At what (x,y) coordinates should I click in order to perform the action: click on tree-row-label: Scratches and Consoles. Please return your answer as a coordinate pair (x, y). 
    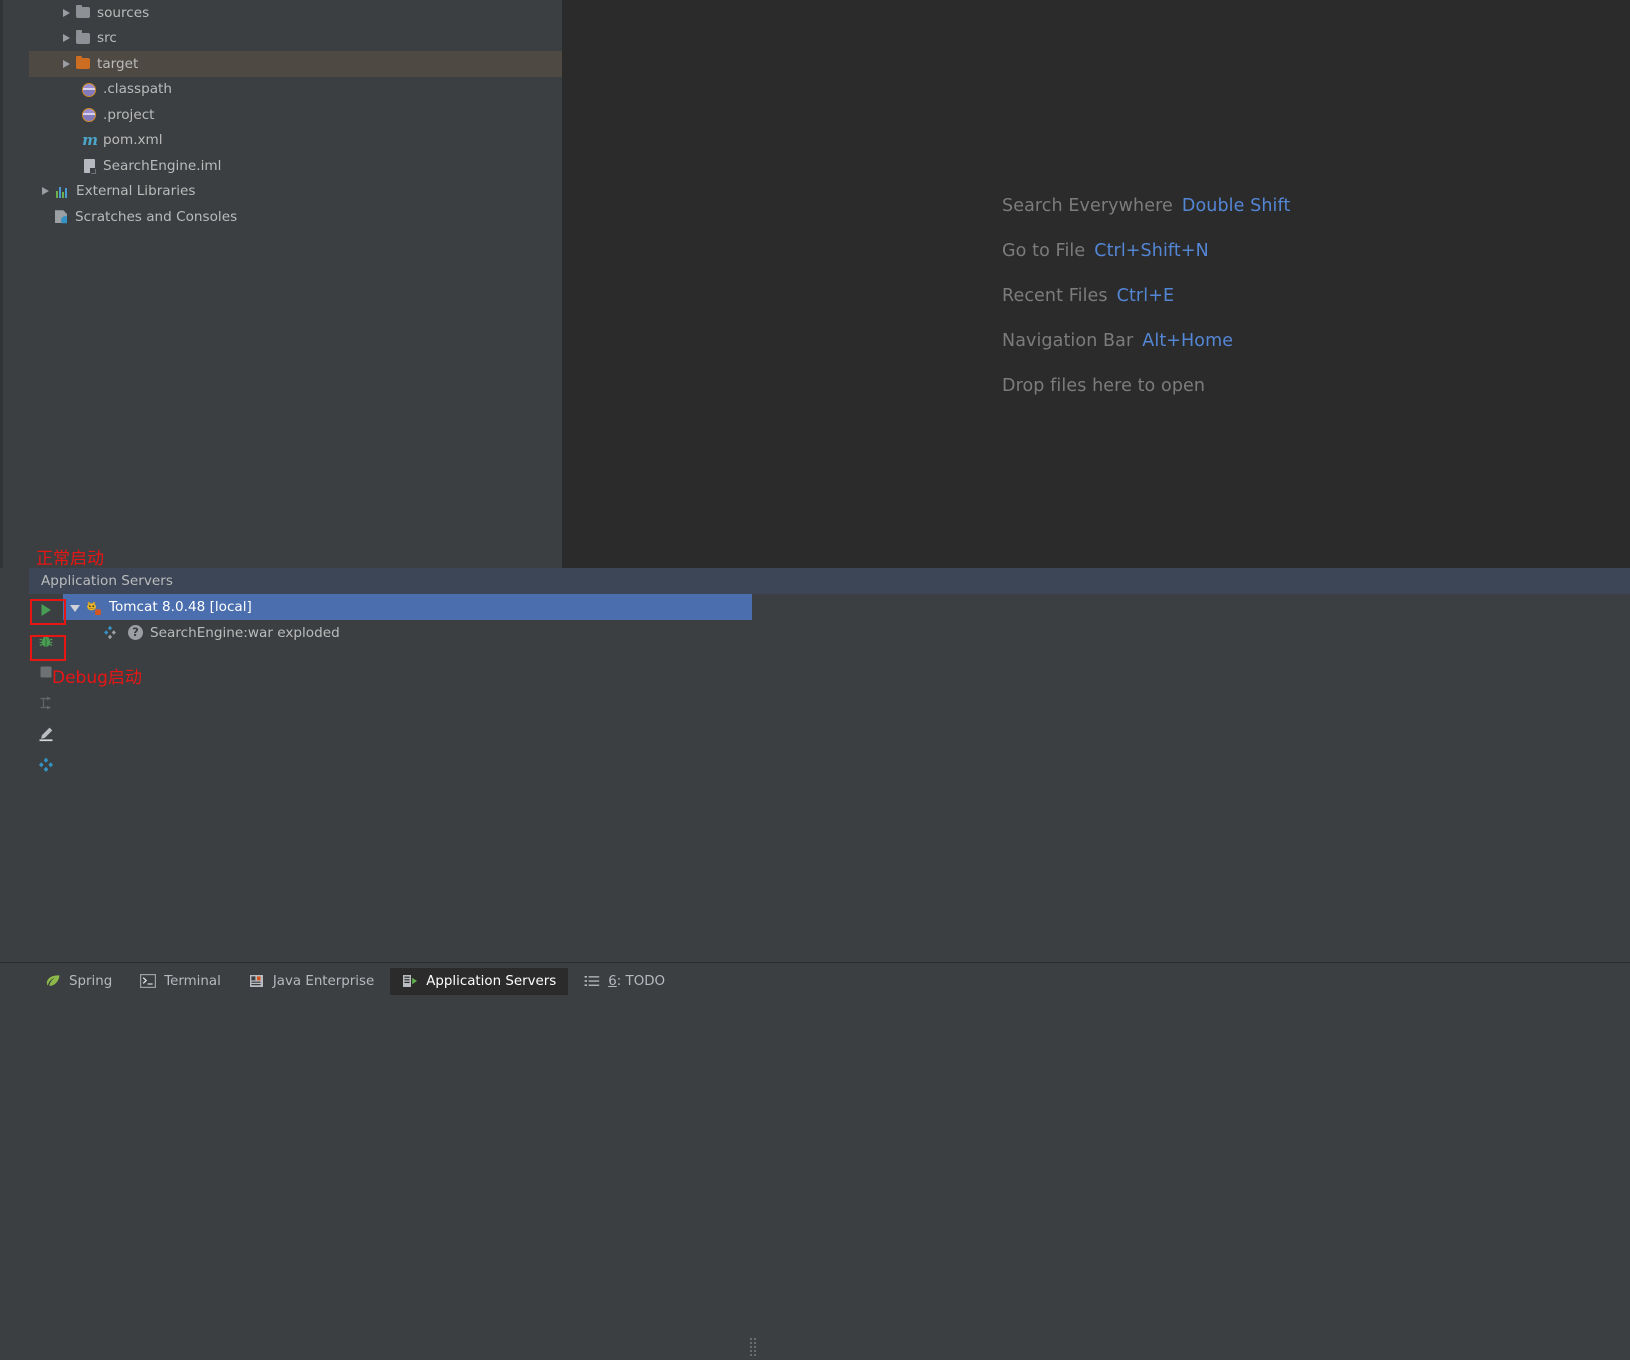
    Looking at the image, I should click on (156, 216).